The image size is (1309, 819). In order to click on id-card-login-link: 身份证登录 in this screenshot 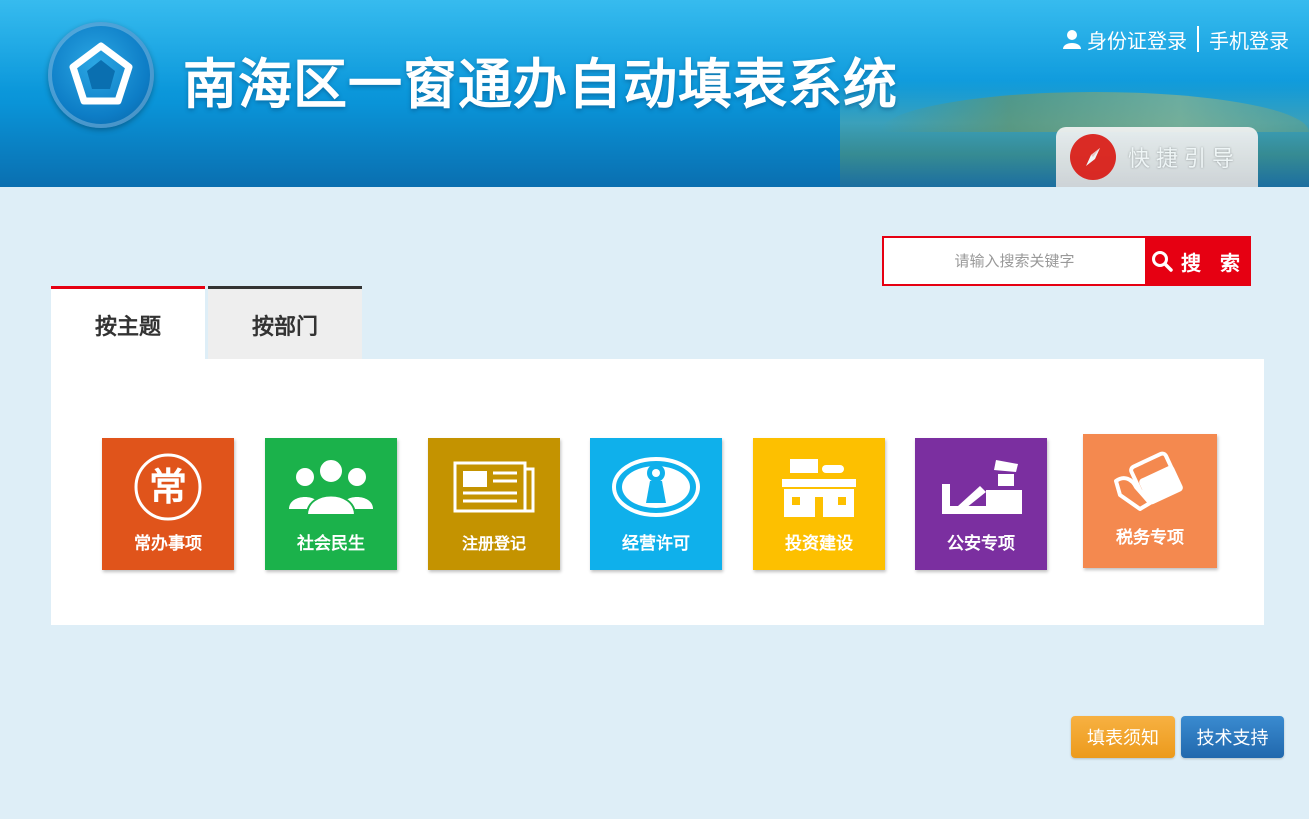, I will do `click(1137, 39)`.